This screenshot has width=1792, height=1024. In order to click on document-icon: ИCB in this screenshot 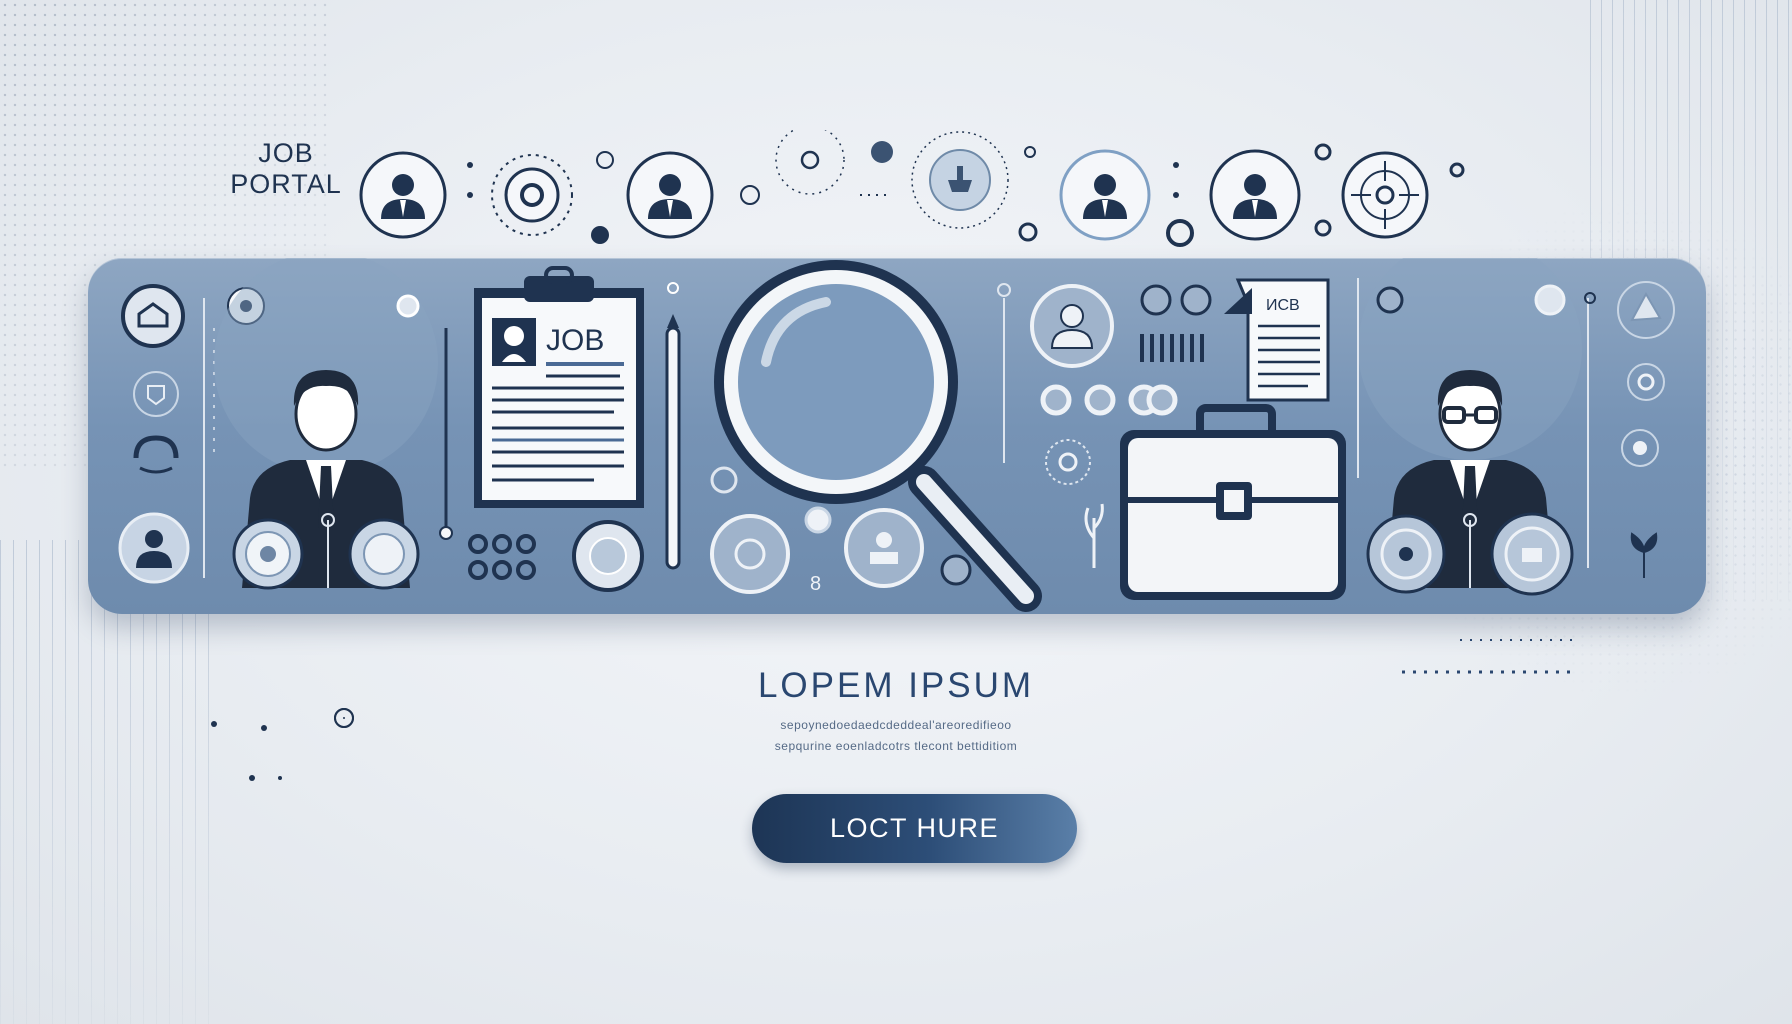, I will do `click(1277, 340)`.